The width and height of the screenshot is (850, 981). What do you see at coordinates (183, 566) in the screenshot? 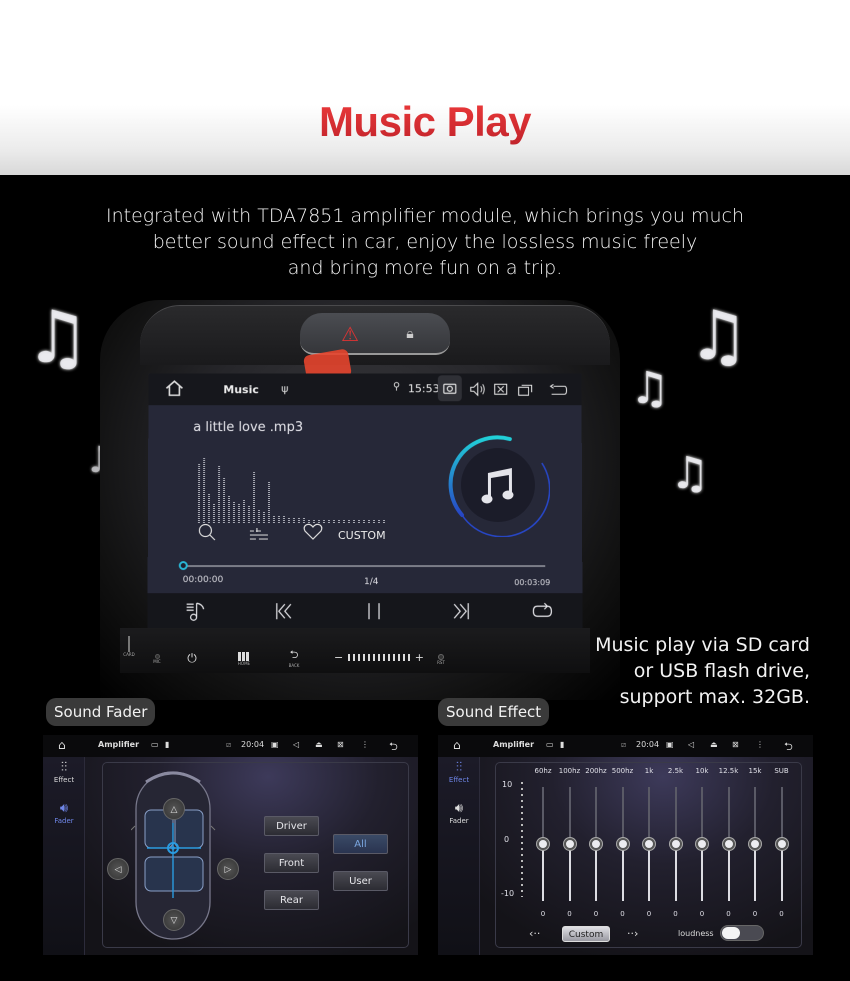
I see `progress-knob` at bounding box center [183, 566].